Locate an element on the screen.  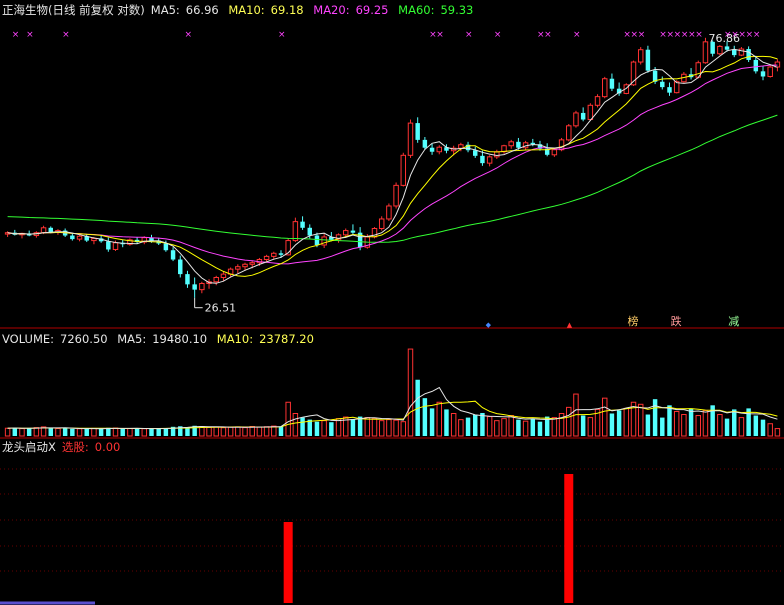
vol-ma10-label: MA10: is located at coordinates (235, 339).